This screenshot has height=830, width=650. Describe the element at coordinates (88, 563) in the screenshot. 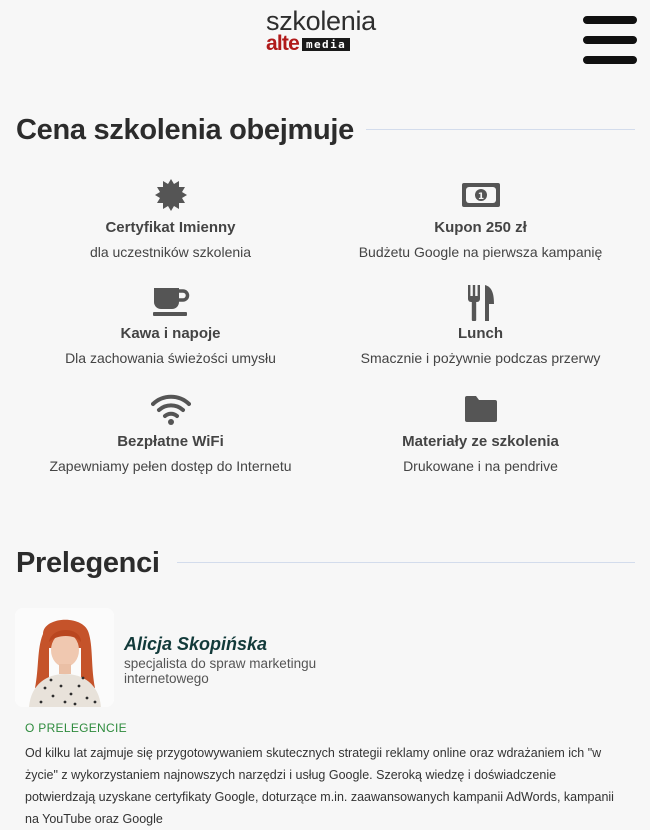

I see `speakers-title: Prelegenci` at that location.